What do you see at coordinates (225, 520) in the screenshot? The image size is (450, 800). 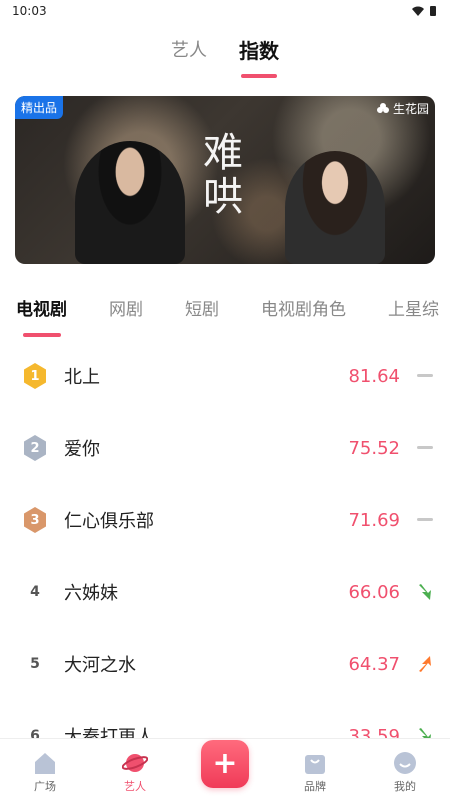 I see `ranking-row: 3 仁心俱乐部 71.69` at bounding box center [225, 520].